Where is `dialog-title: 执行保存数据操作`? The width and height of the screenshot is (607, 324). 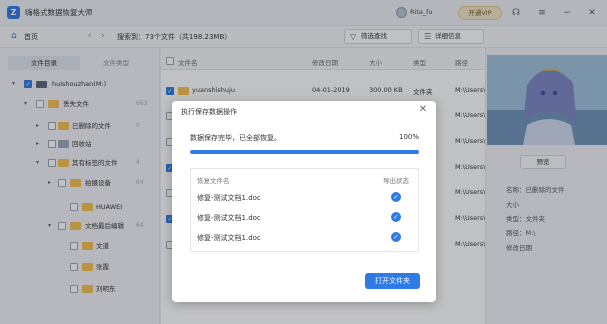
dialog-title: 执行保存数据操作 is located at coordinates (209, 112).